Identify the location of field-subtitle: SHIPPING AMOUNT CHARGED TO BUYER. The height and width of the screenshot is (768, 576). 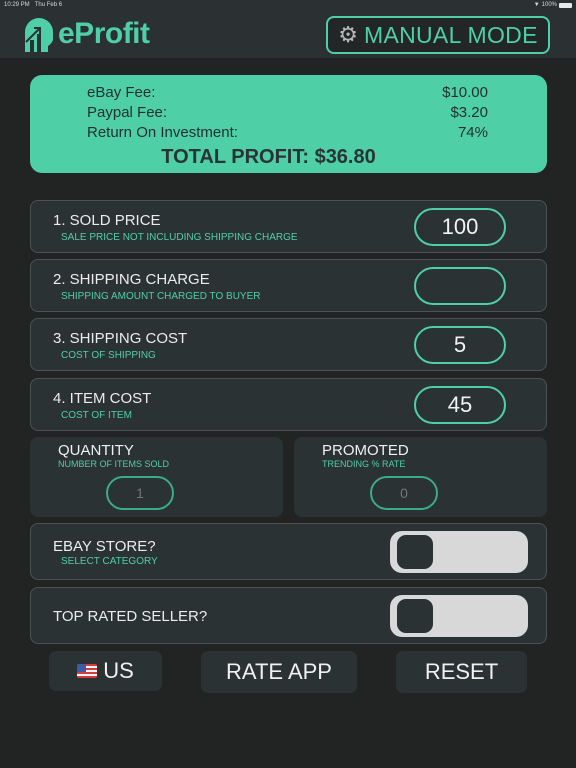
(161, 296).